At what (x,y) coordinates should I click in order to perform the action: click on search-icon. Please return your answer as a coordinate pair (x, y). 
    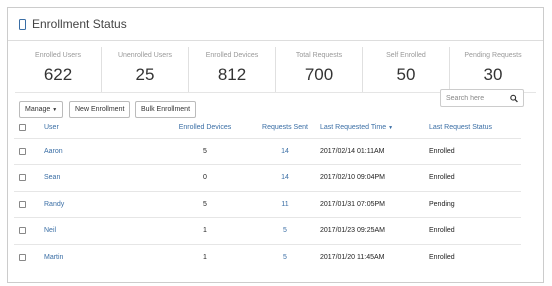
    Looking at the image, I should click on (514, 98).